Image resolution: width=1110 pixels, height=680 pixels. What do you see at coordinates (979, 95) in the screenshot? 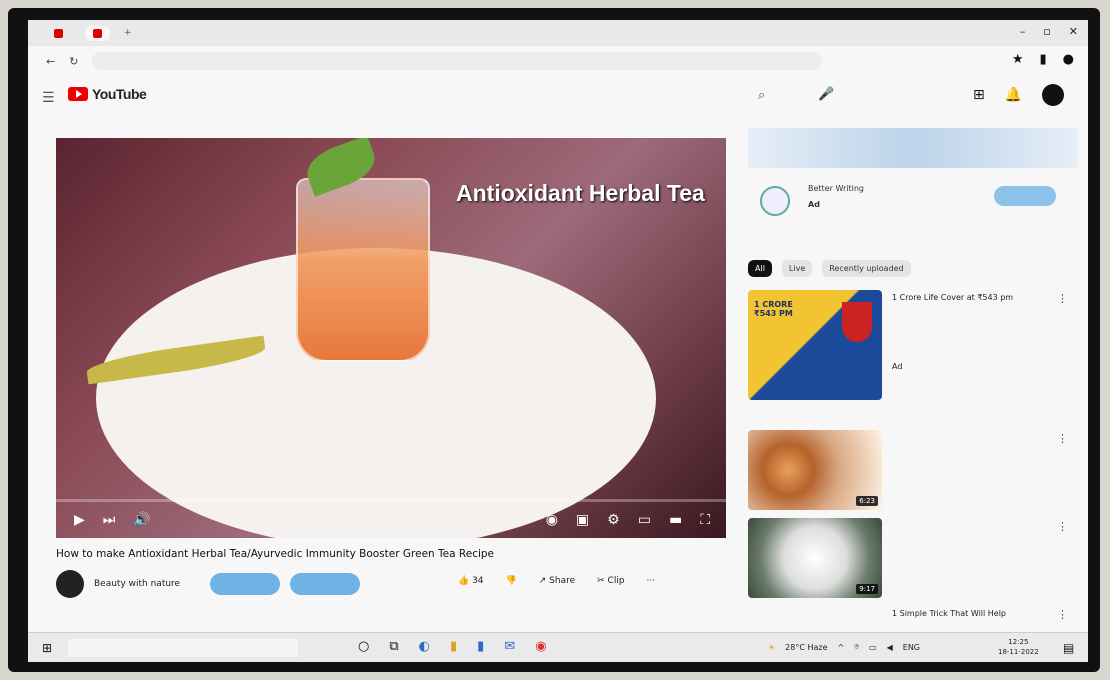
I see `create-icon: ⊞` at bounding box center [979, 95].